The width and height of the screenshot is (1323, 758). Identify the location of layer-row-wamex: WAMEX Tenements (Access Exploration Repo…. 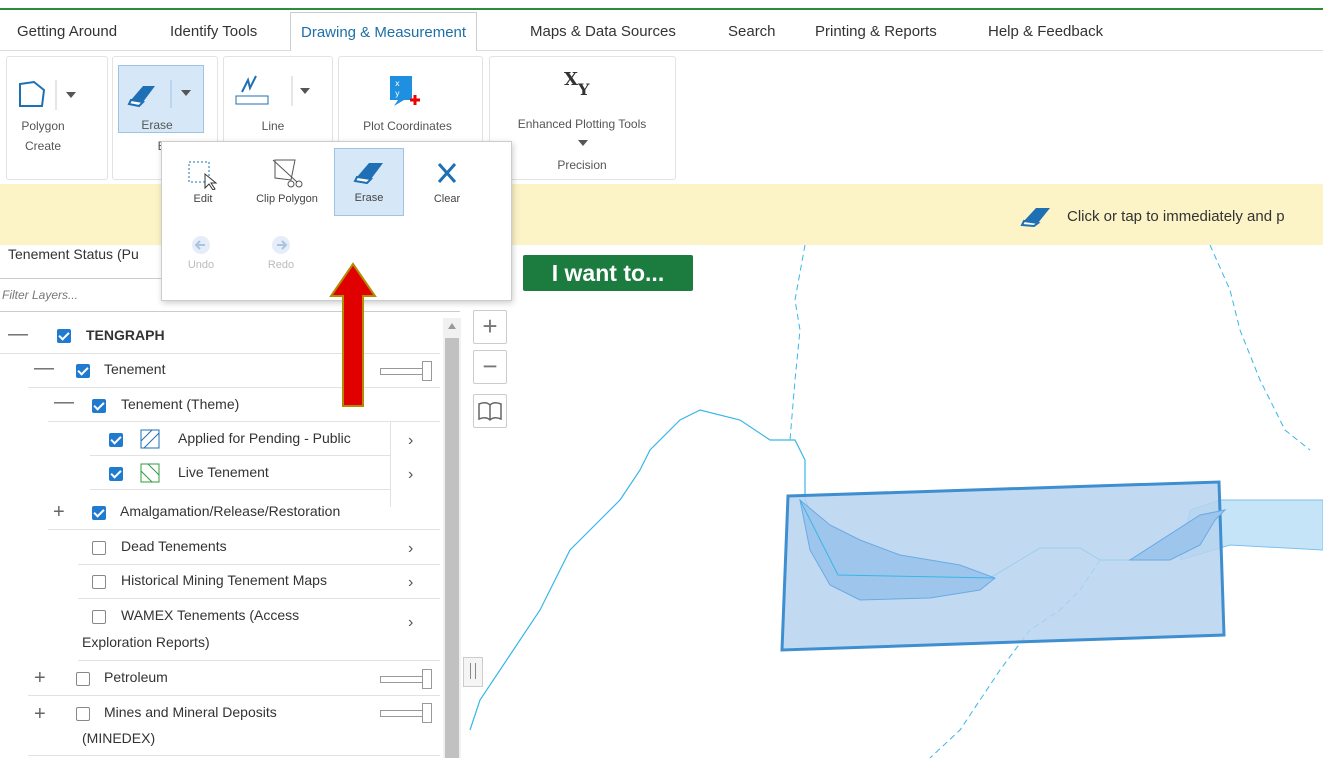
(259, 629).